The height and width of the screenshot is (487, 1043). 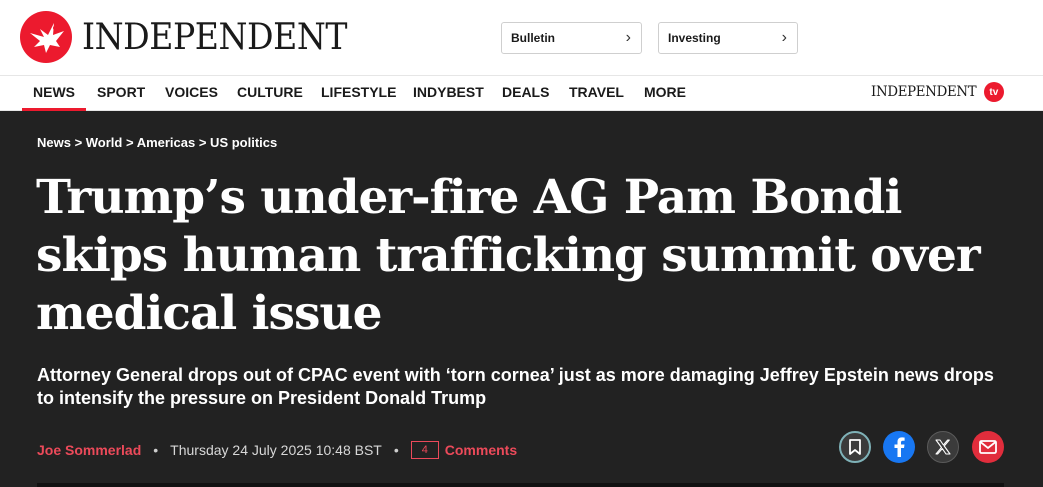 What do you see at coordinates (525, 93) in the screenshot?
I see `nav-item-deals: DEALS` at bounding box center [525, 93].